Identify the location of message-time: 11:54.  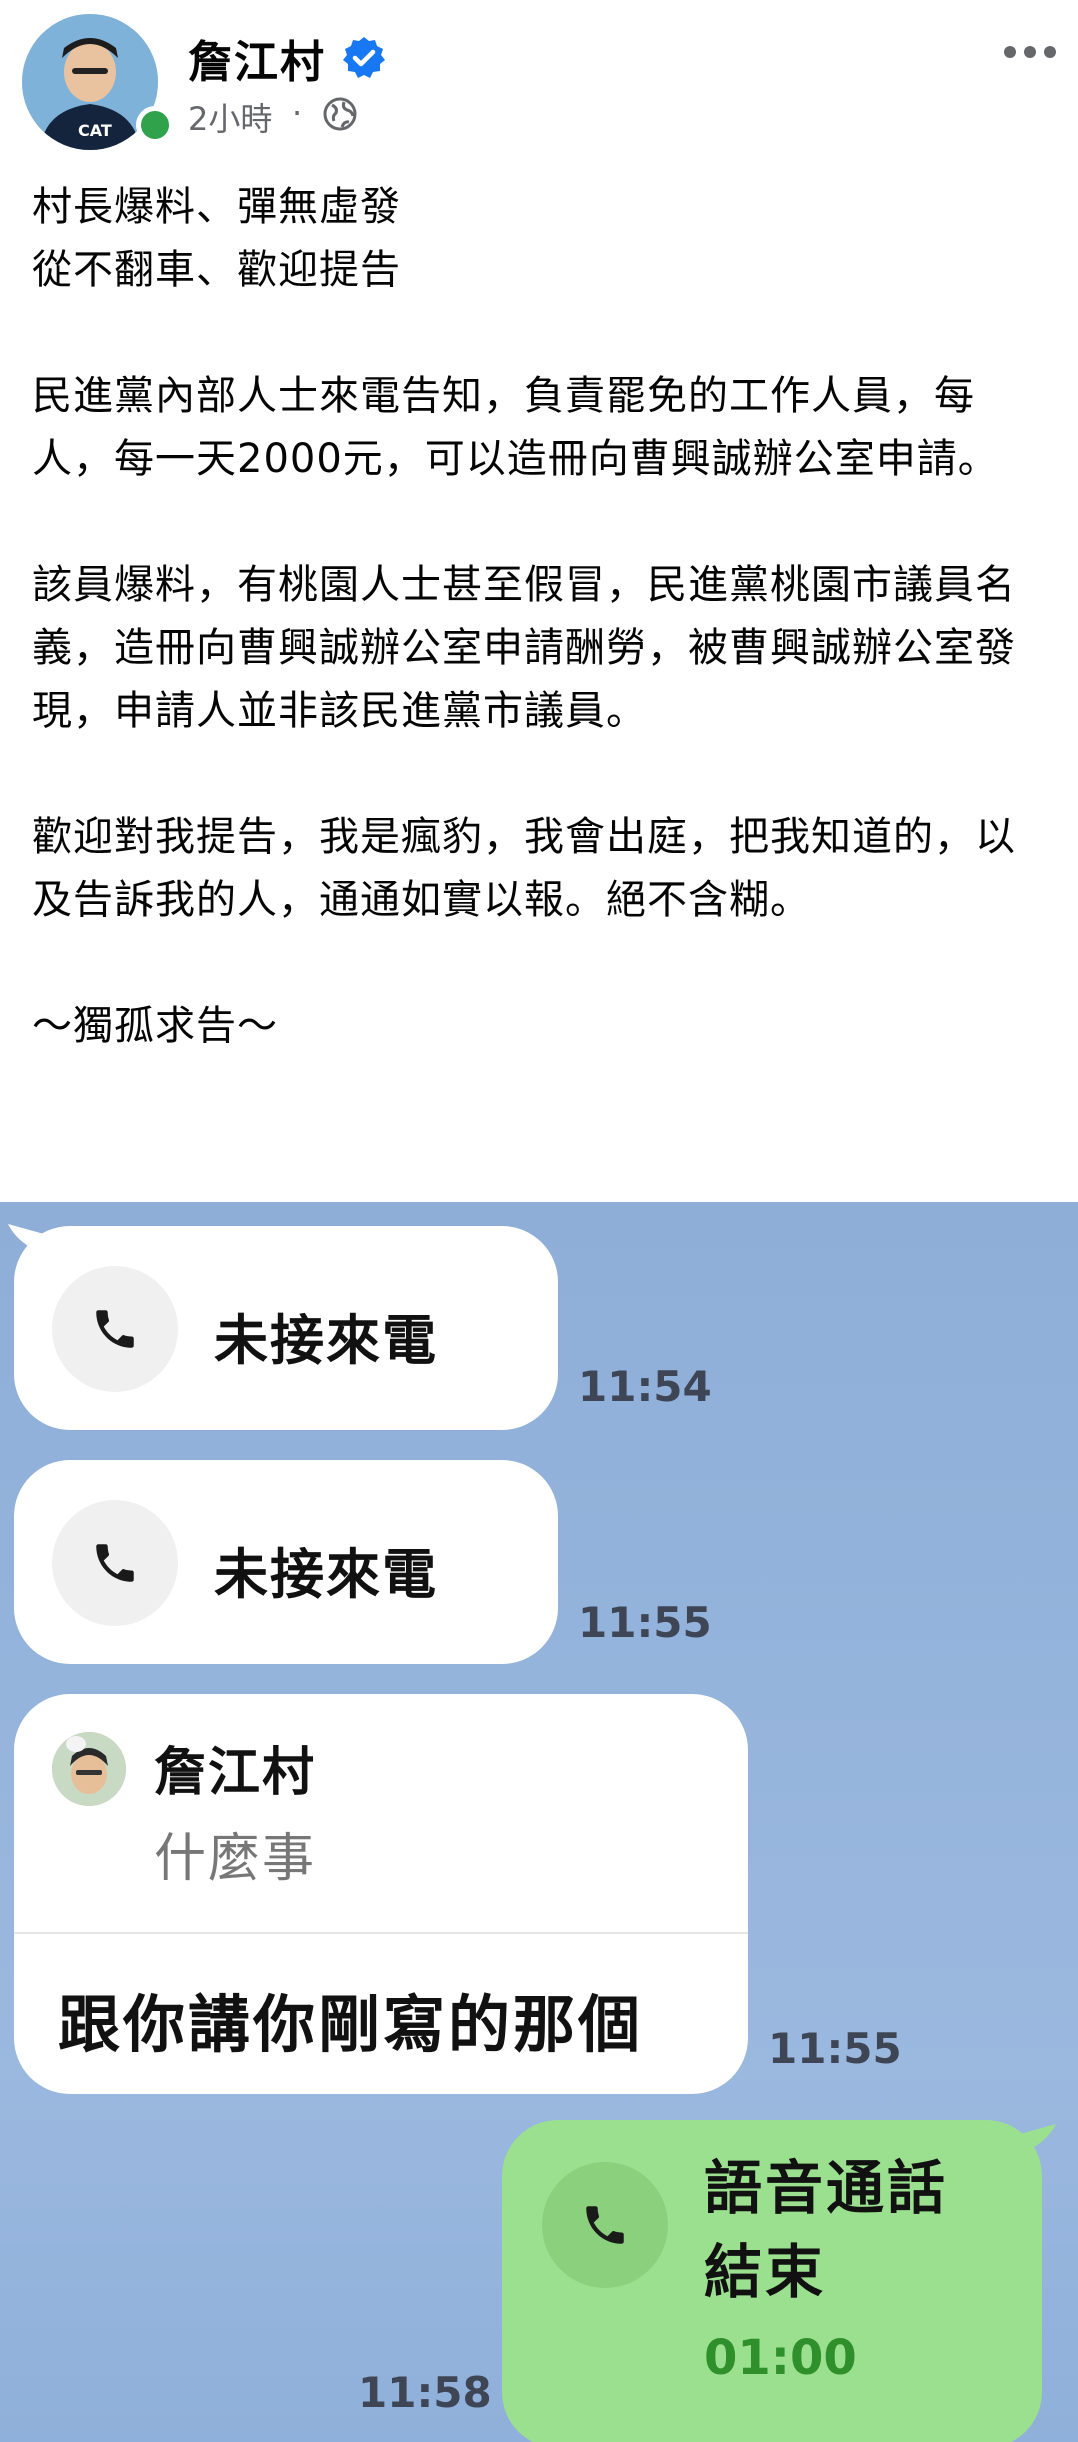
(645, 1386).